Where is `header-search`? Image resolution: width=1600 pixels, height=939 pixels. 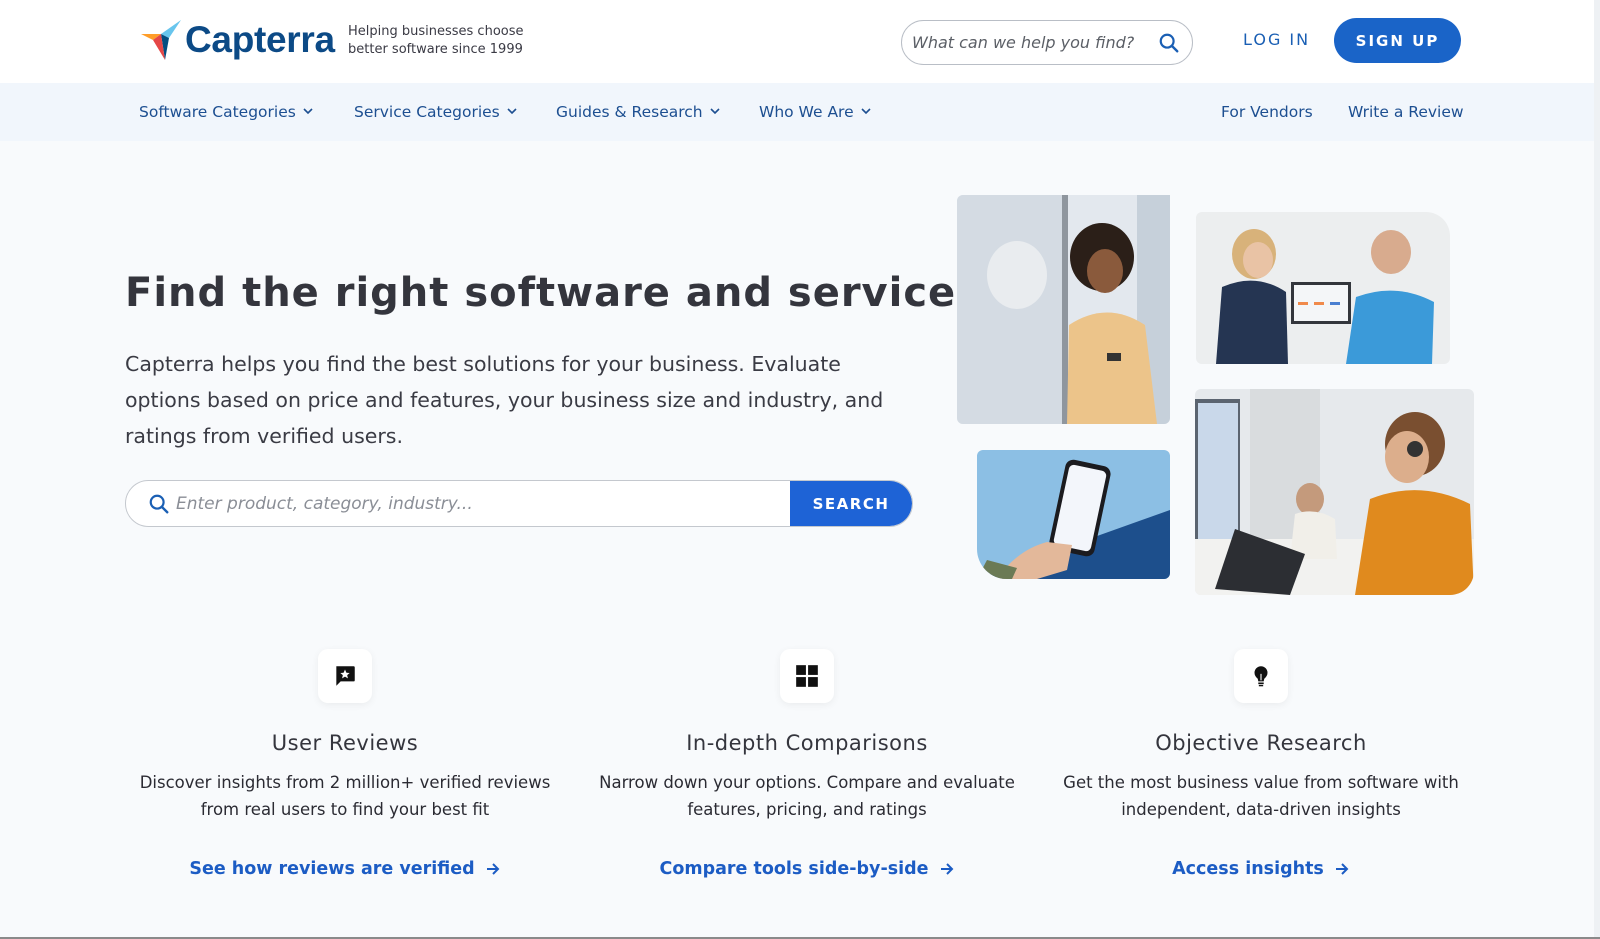 header-search is located at coordinates (1047, 42).